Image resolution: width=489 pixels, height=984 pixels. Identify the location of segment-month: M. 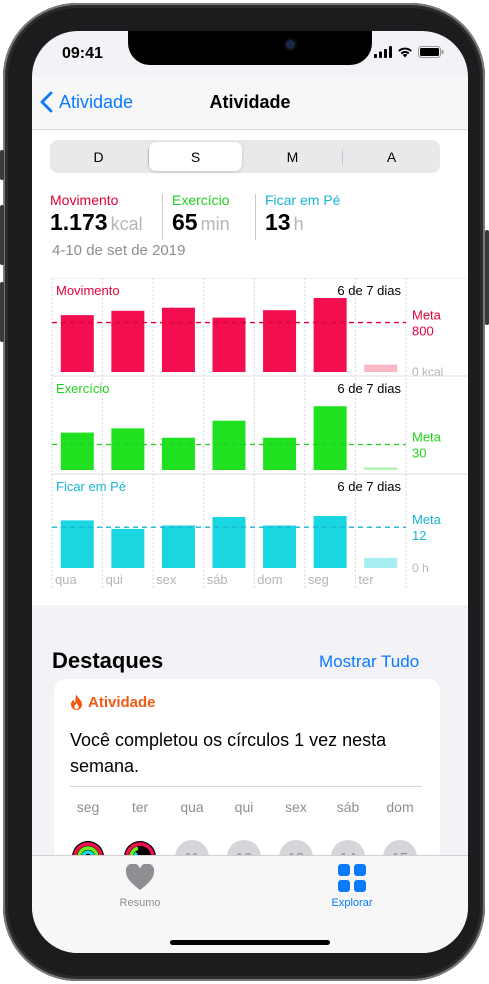
(292, 156).